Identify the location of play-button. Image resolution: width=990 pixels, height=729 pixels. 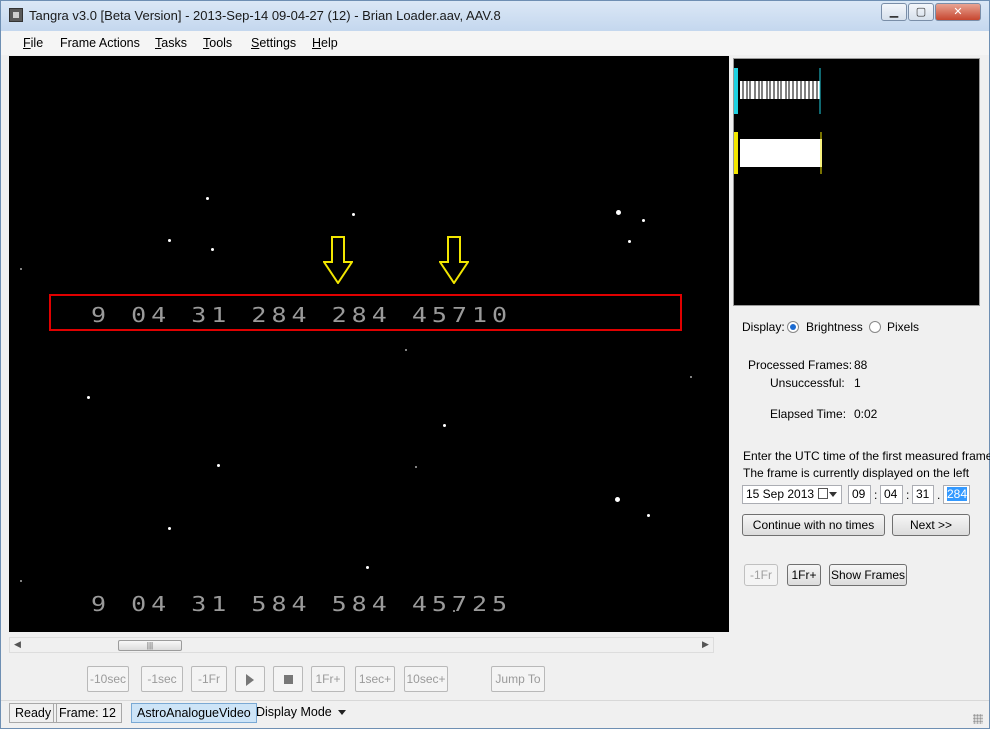
(250, 679).